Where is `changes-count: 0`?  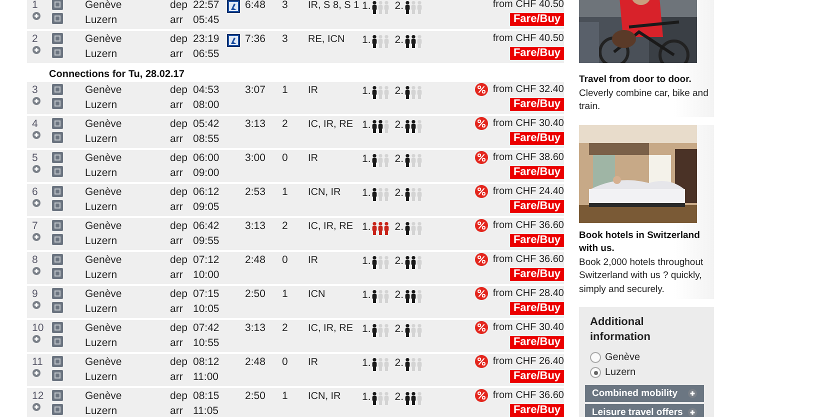 changes-count: 0 is located at coordinates (285, 260).